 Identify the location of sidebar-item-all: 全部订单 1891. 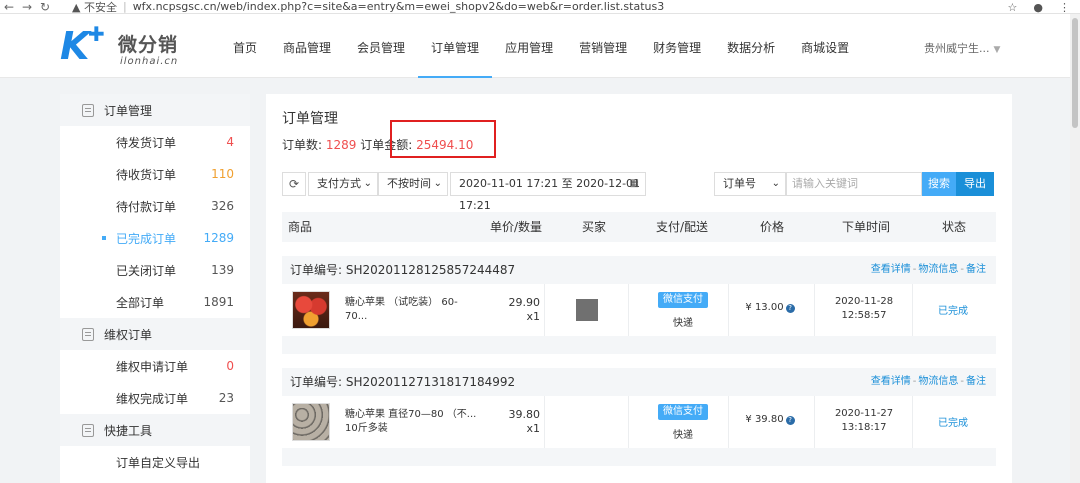
(155, 302).